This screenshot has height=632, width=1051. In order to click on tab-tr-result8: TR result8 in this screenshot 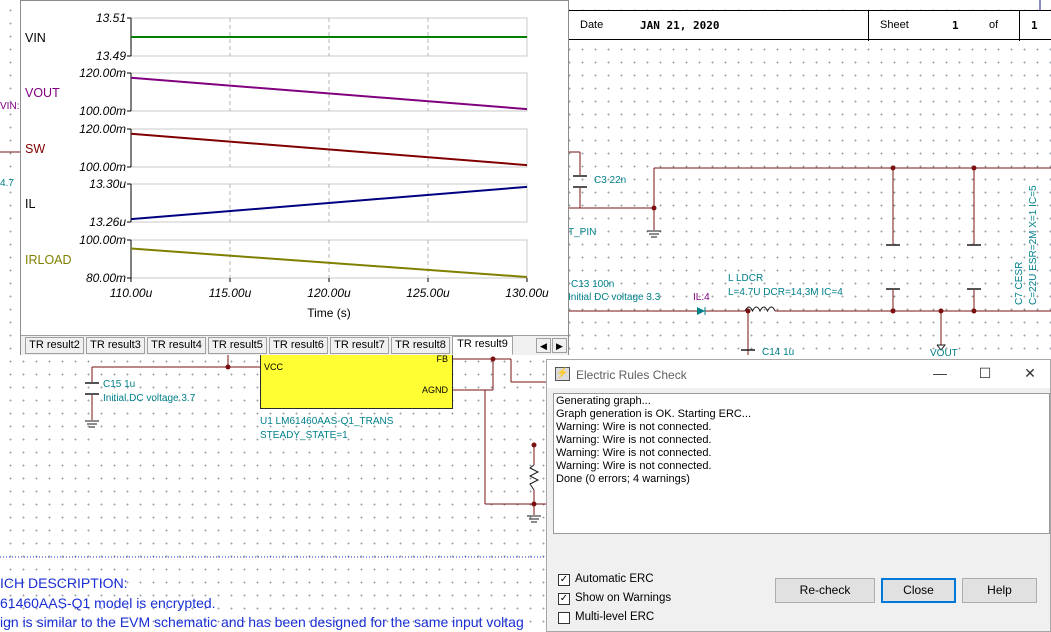, I will do `click(420, 345)`.